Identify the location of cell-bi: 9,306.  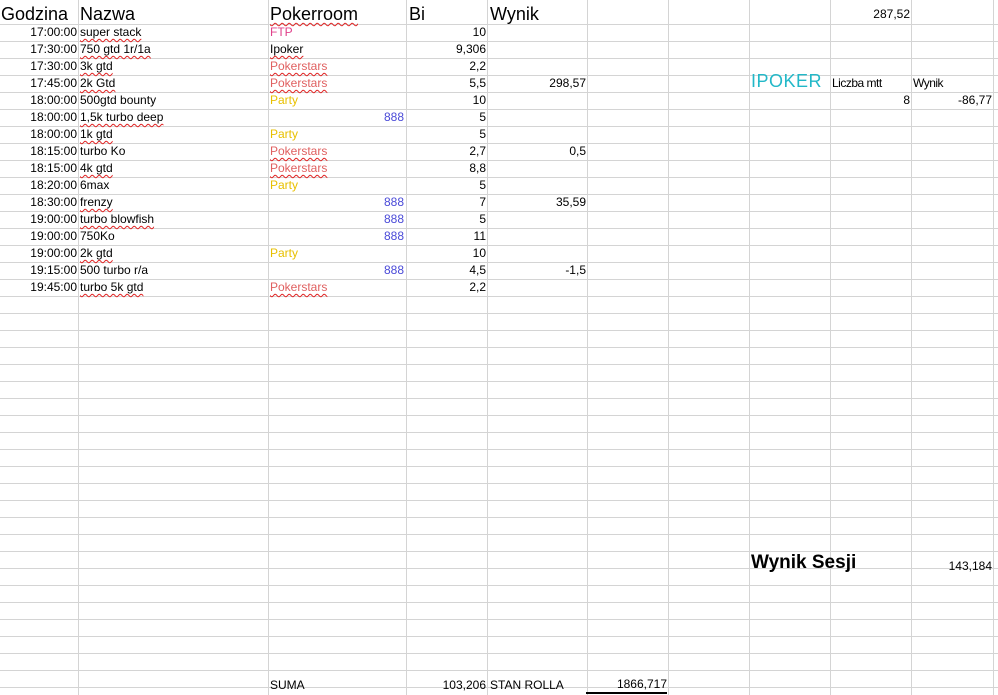
(447, 49).